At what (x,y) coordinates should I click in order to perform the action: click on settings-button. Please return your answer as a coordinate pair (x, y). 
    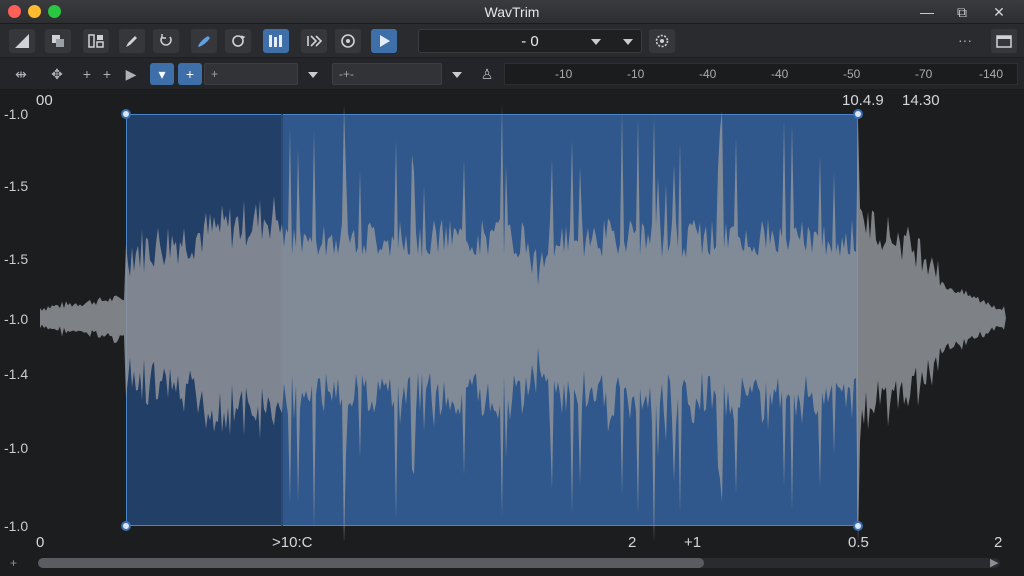
    Looking at the image, I should click on (662, 41).